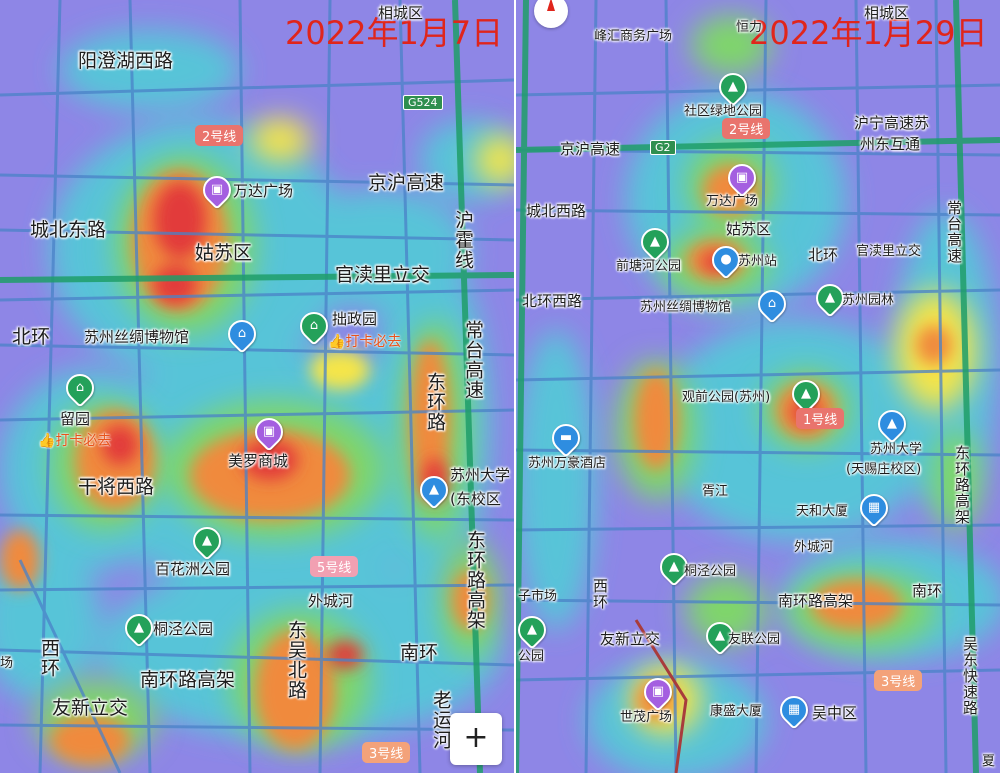 Image resolution: width=1000 pixels, height=773 pixels. Describe the element at coordinates (224, 253) in the screenshot. I see `district-label-gusu: 姑苏区` at that location.